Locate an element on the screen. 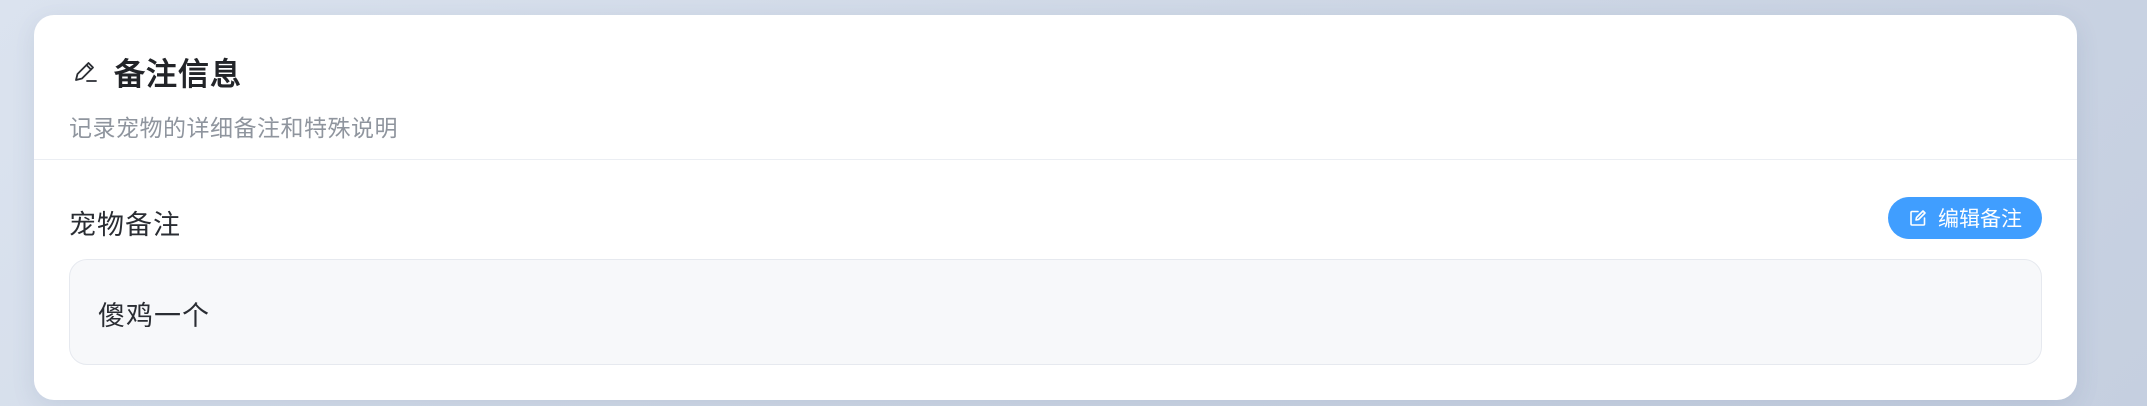 This screenshot has height=406, width=2147. edit-icon is located at coordinates (1918, 218).